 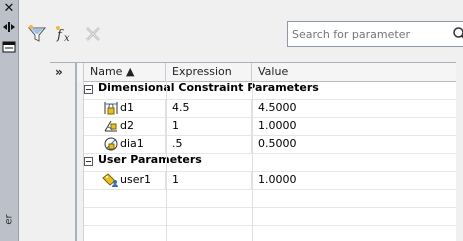 What do you see at coordinates (209, 144) in the screenshot?
I see `param-expression: .5` at bounding box center [209, 144].